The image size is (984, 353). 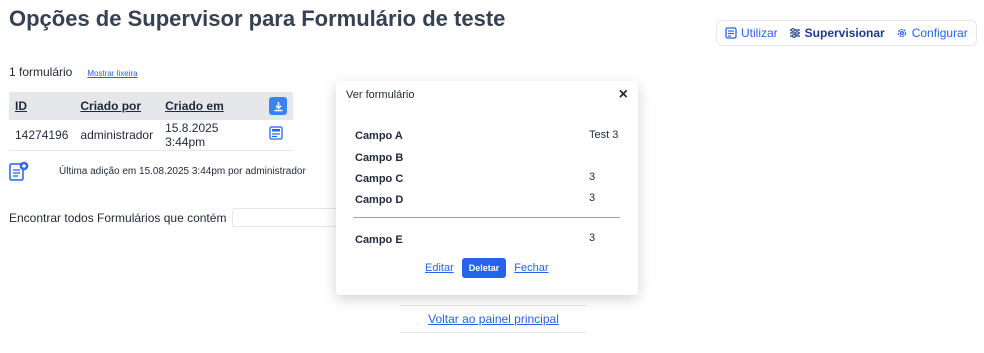 What do you see at coordinates (901, 33) in the screenshot?
I see `gear-icon` at bounding box center [901, 33].